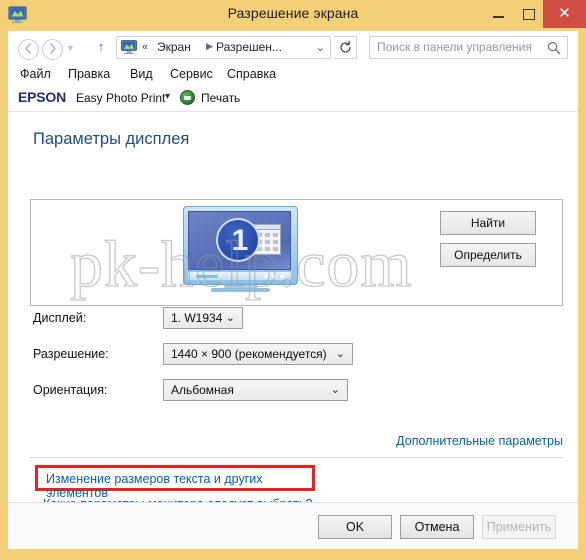 Image resolution: width=586 pixels, height=560 pixels. Describe the element at coordinates (293, 525) in the screenshot. I see `dialog-button-bar: OK Отмена Применить` at that location.